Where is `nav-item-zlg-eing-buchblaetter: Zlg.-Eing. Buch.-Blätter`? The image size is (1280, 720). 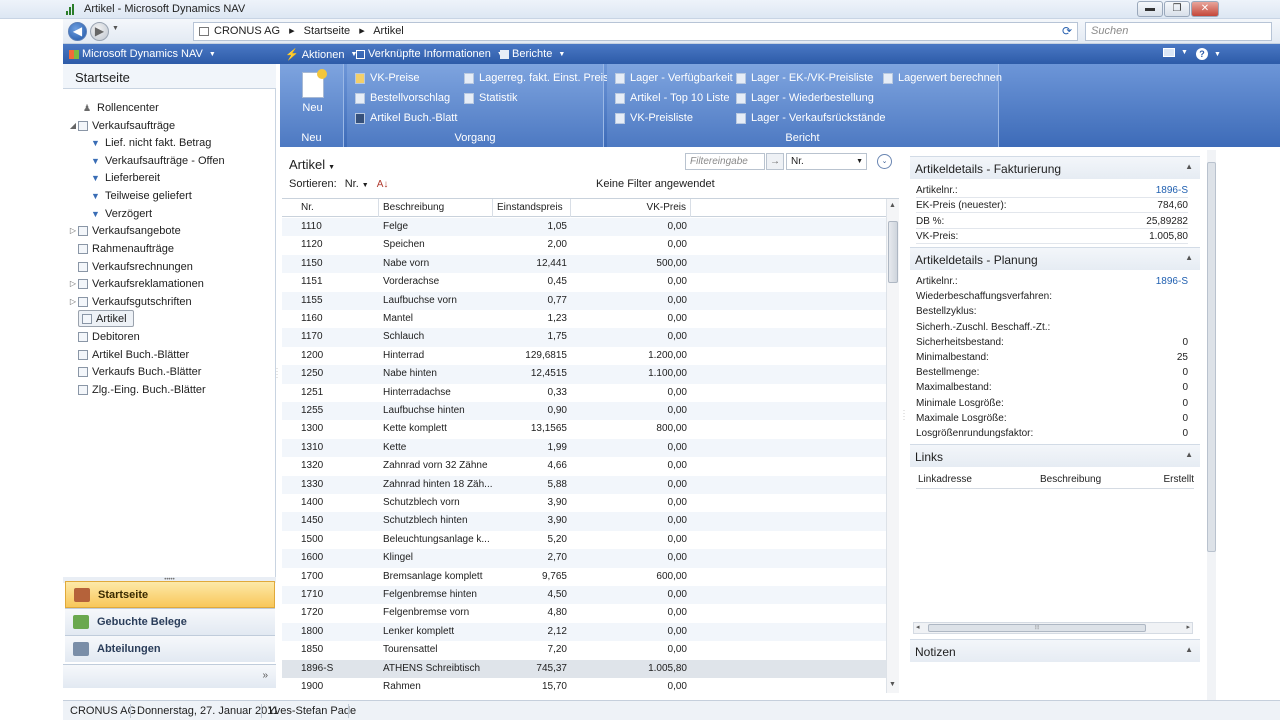
nav-item-zlg-eing-buchblaetter: Zlg.-Eing. Buch.-Blätter is located at coordinates (137, 389).